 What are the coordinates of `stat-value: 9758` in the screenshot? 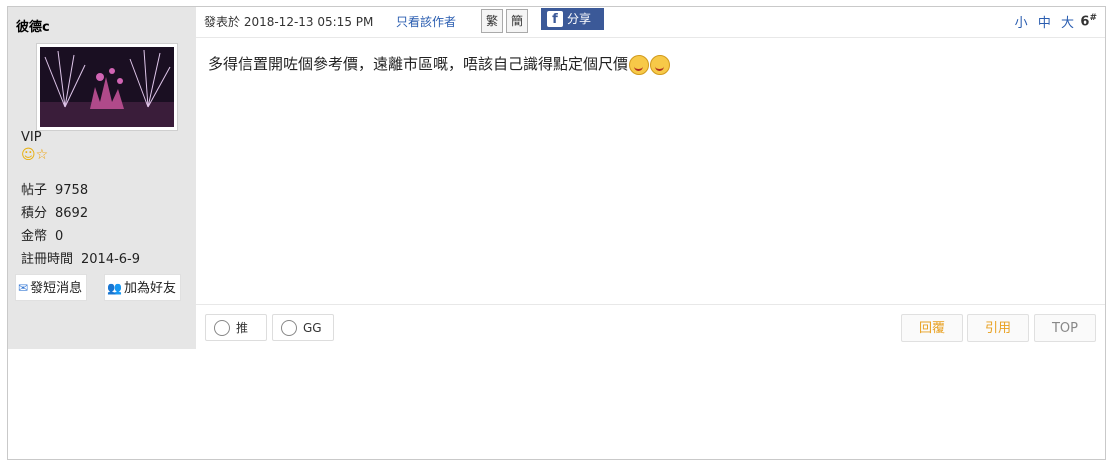 It's located at (72, 190).